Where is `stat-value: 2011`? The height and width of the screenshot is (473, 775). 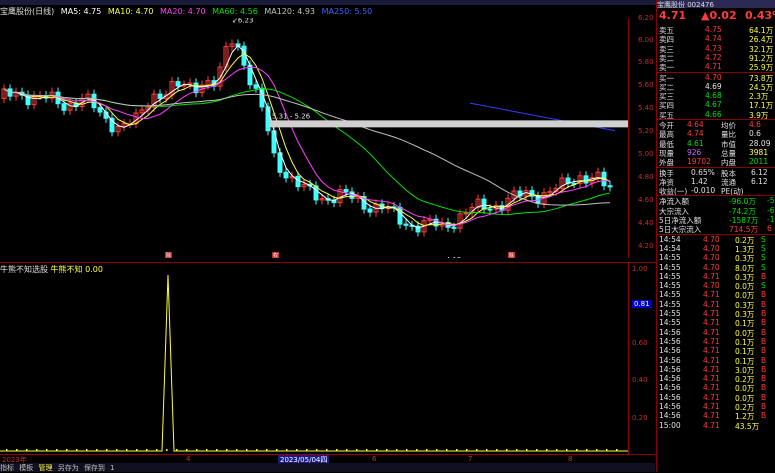 stat-value: 2011 is located at coordinates (759, 162).